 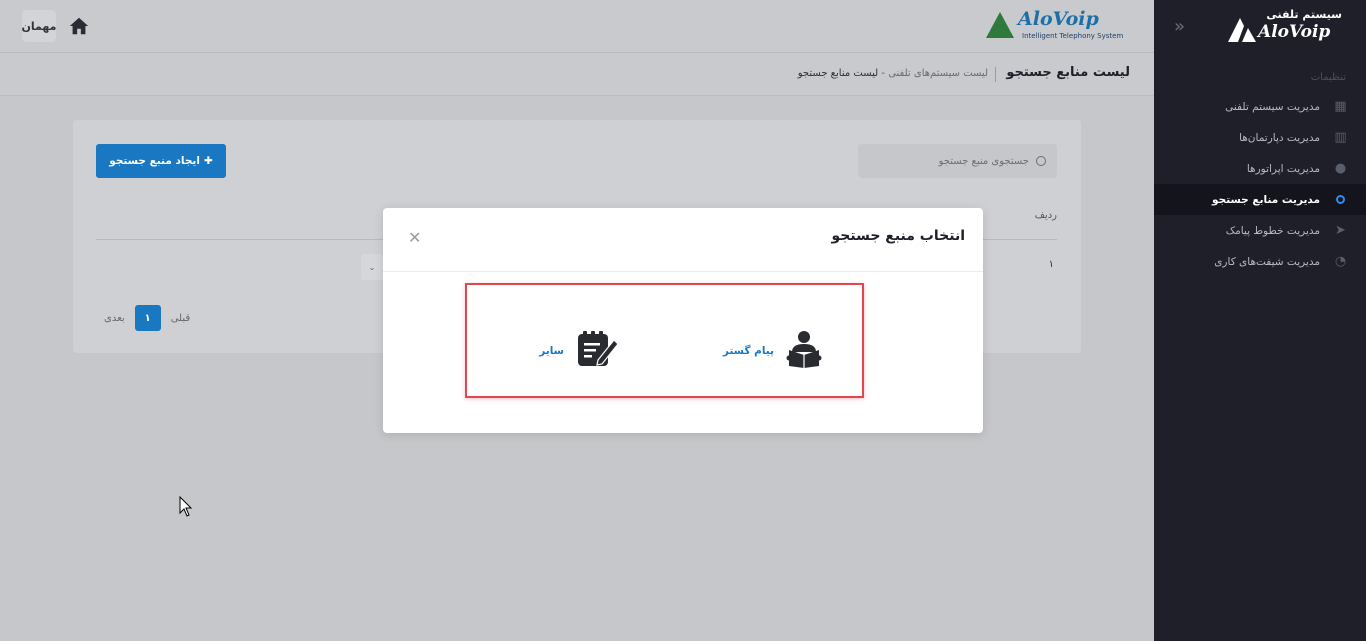 What do you see at coordinates (1266, 199) in the screenshot?
I see `sidebar-item-label: مدیریت منابع جستجو` at bounding box center [1266, 199].